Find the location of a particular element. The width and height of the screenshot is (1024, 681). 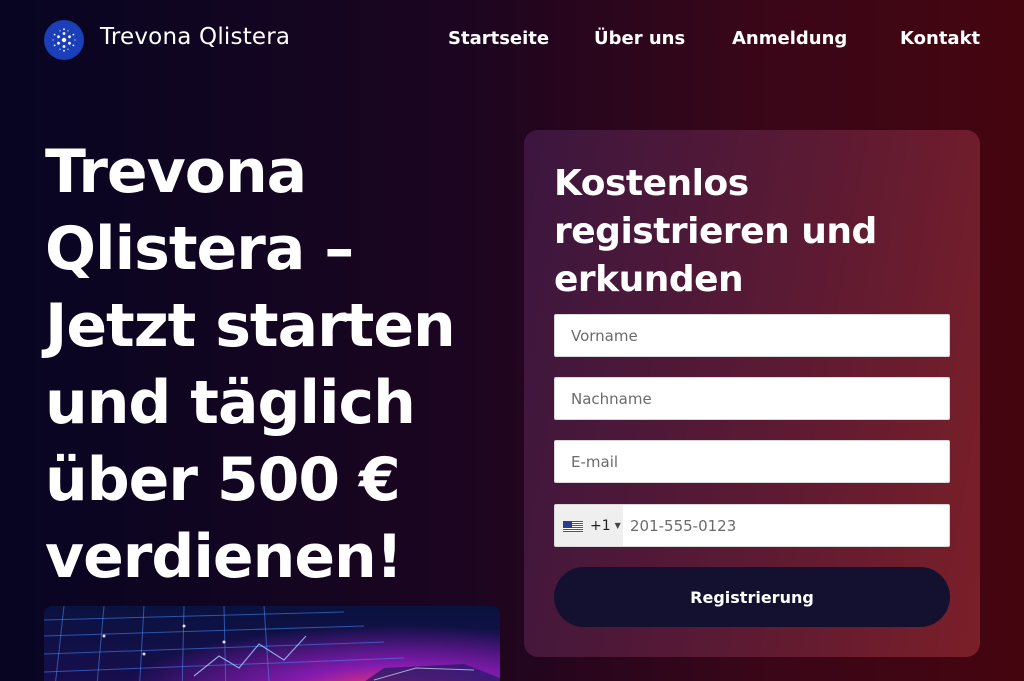

first-name-field is located at coordinates (752, 335).